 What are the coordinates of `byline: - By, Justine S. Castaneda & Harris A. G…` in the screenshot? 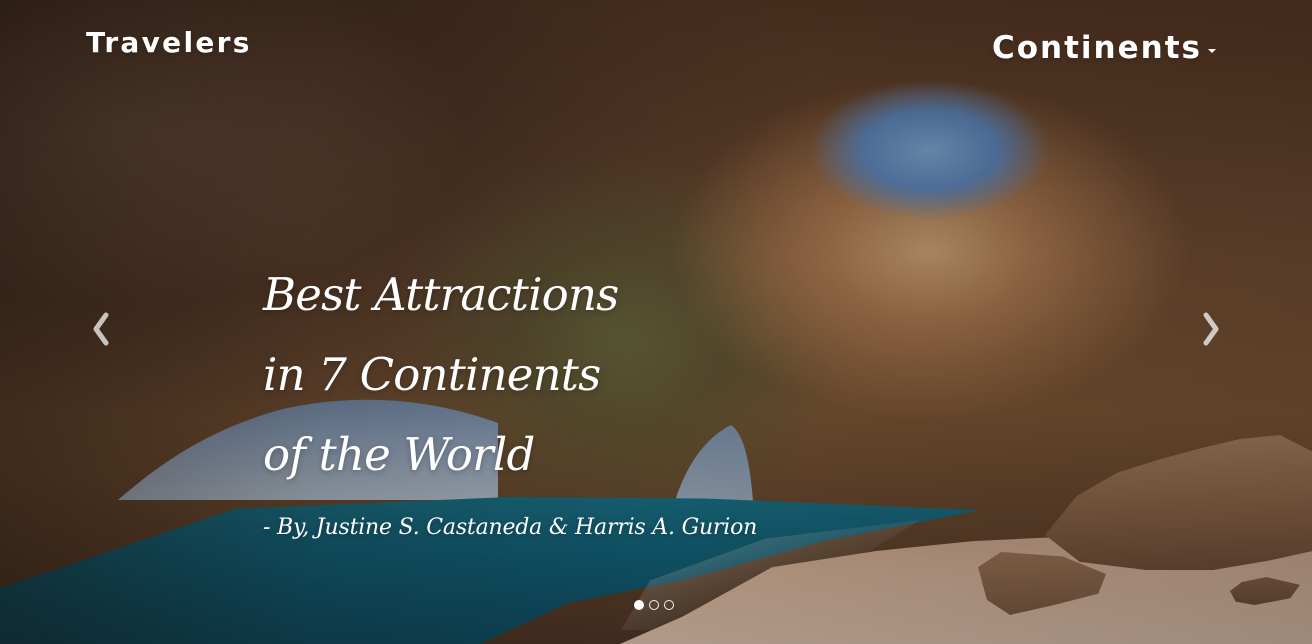 It's located at (510, 527).